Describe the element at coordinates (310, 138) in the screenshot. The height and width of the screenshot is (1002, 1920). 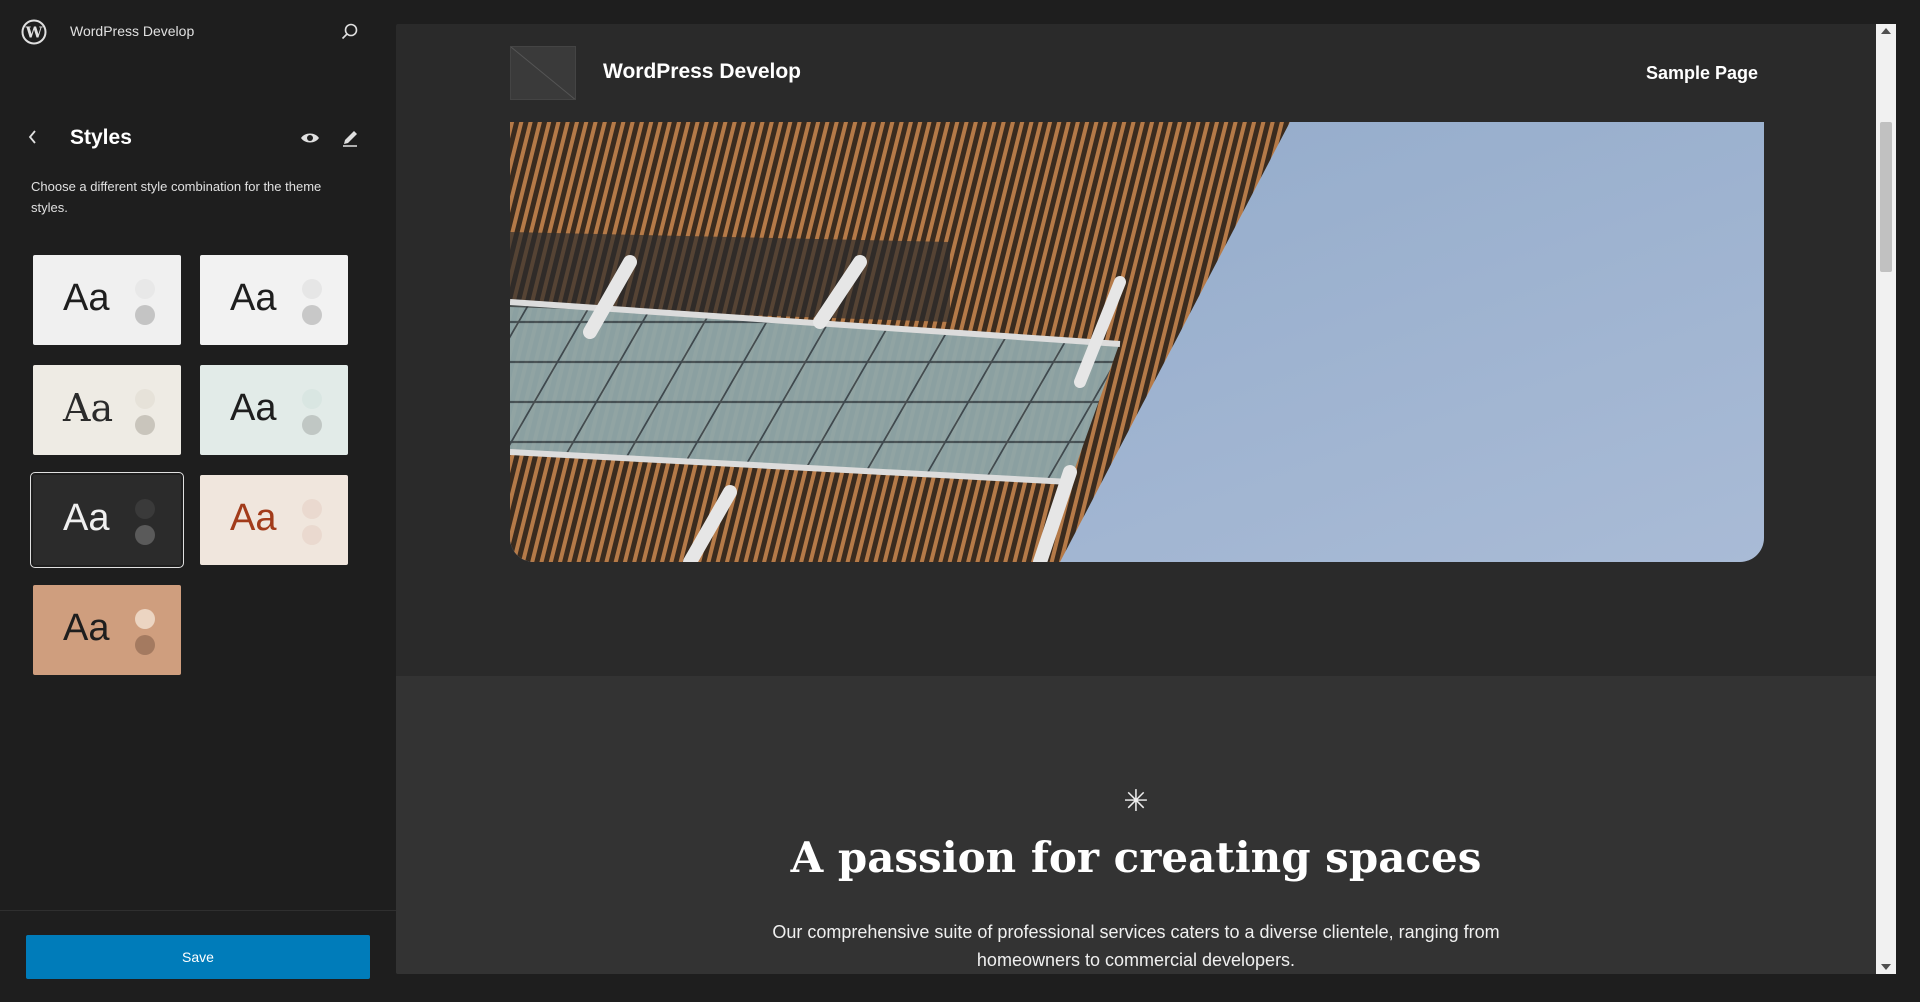
I see `eye-icon` at that location.